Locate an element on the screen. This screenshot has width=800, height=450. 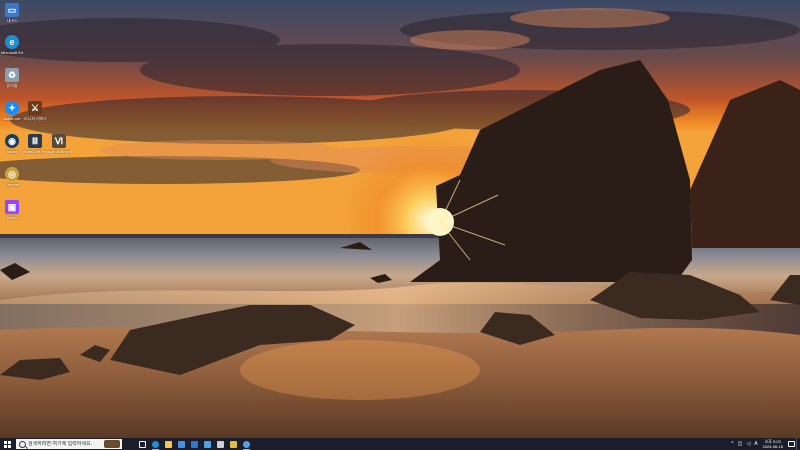
taskbar-app-mail is located at coordinates (194, 444).